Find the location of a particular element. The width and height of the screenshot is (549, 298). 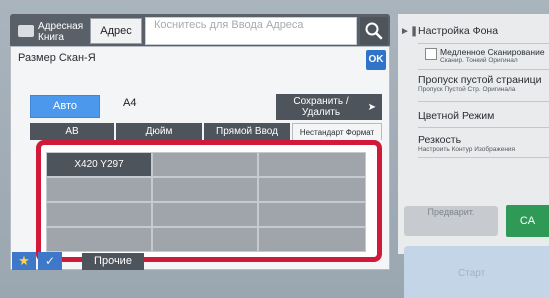

search-button is located at coordinates (374, 31).